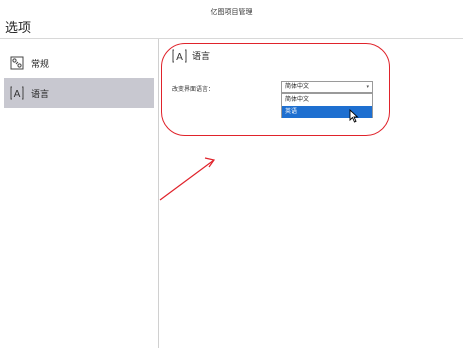 The image size is (463, 348). I want to click on annotation-arrow, so click(187, 179).